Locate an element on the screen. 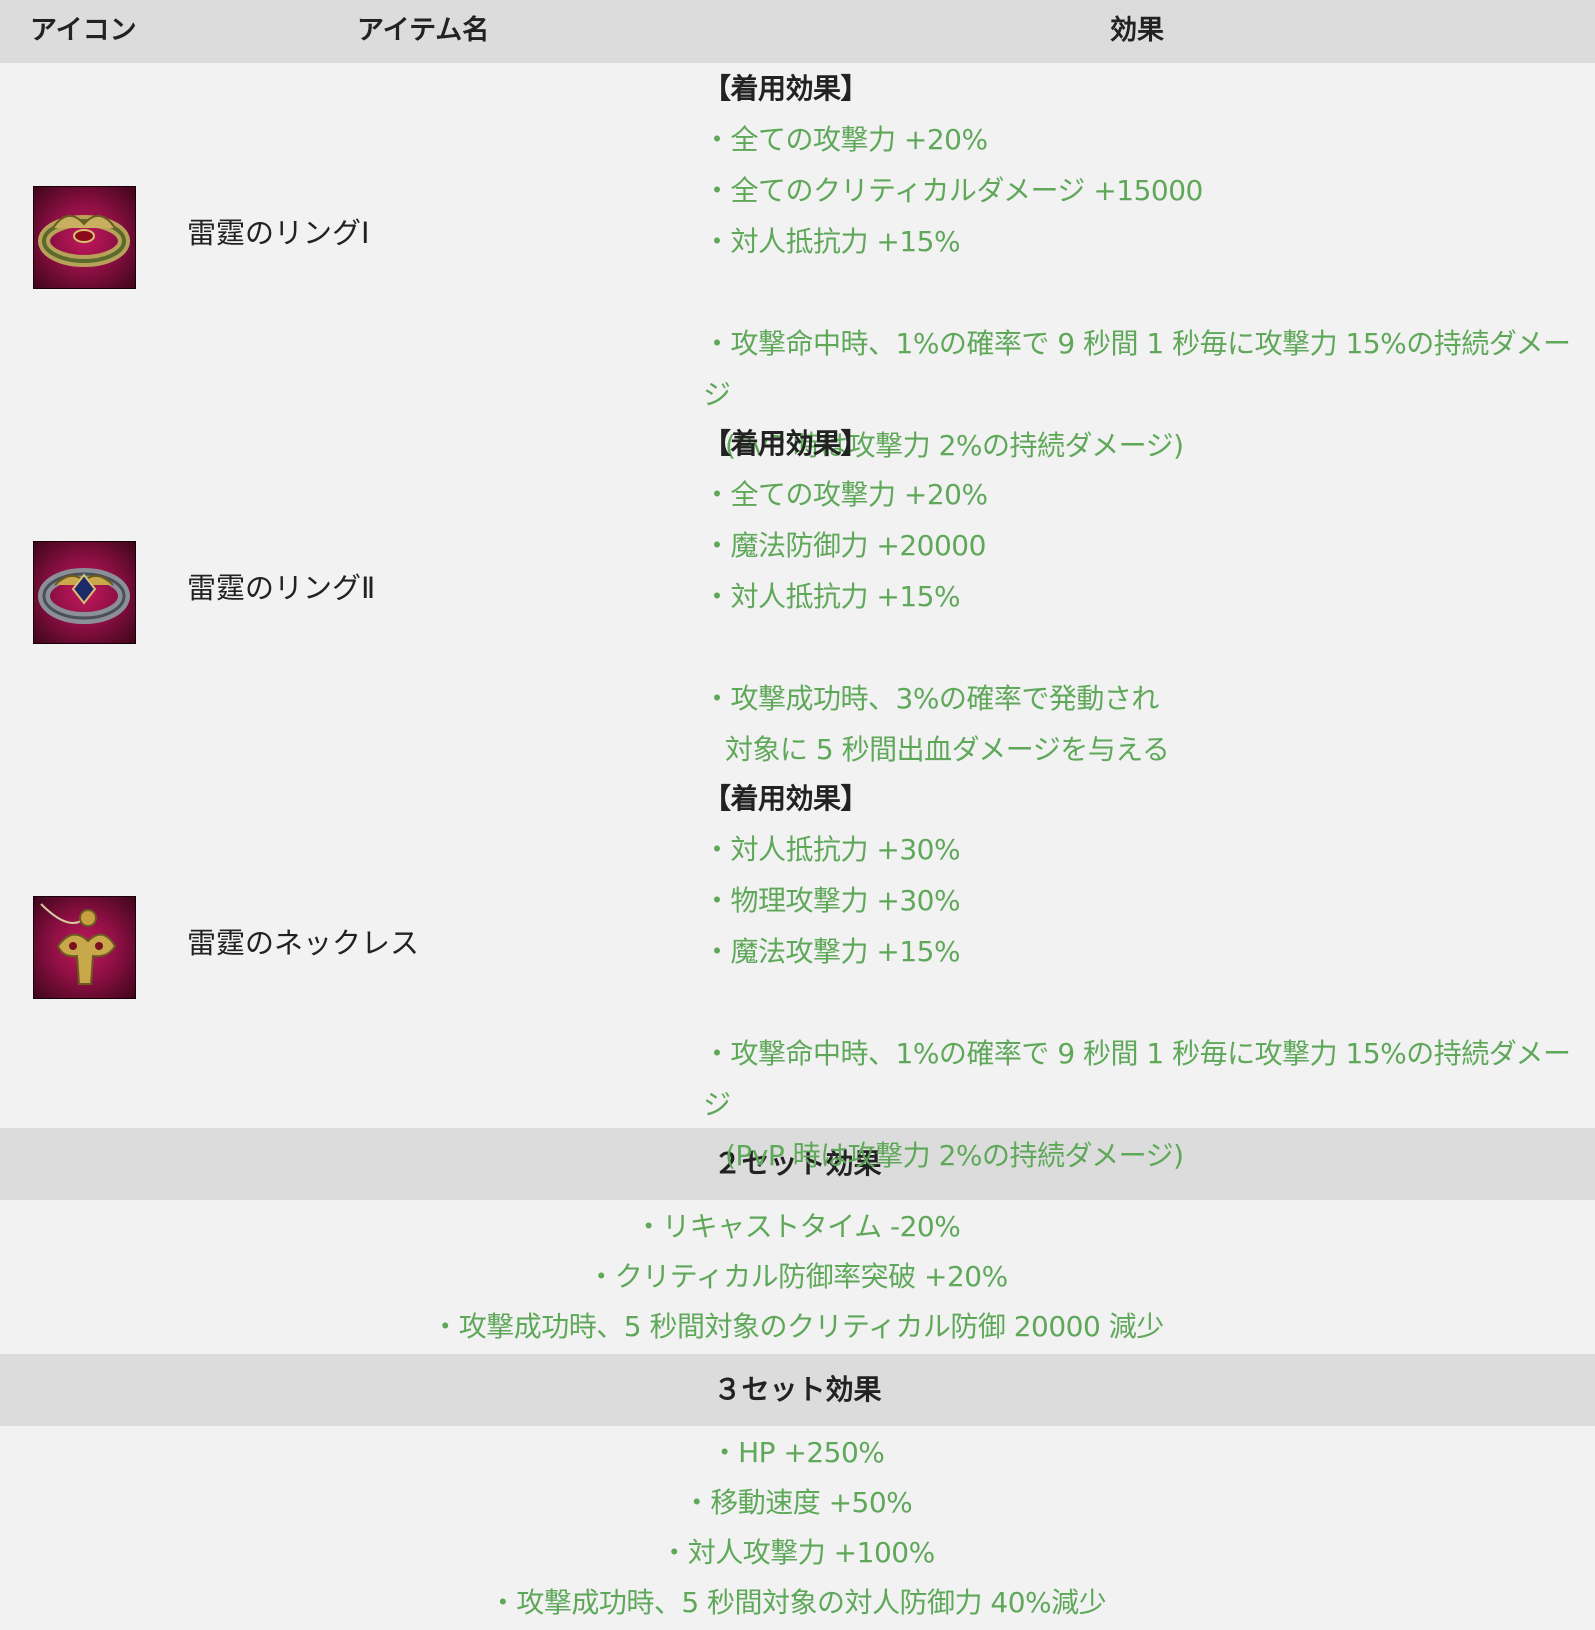 Image resolution: width=1595 pixels, height=1630 pixels. set-effect-line: ・HP +250% is located at coordinates (797, 1452).